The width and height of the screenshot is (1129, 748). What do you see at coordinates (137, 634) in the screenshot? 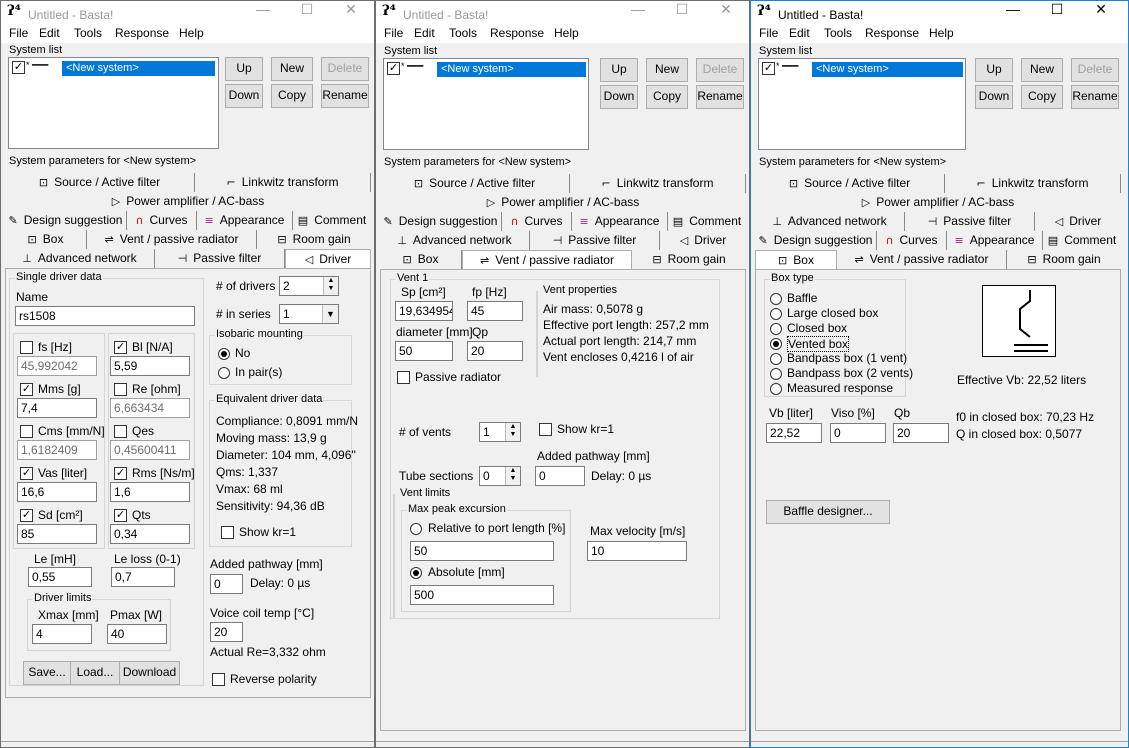
I see `pmax-input: 40` at bounding box center [137, 634].